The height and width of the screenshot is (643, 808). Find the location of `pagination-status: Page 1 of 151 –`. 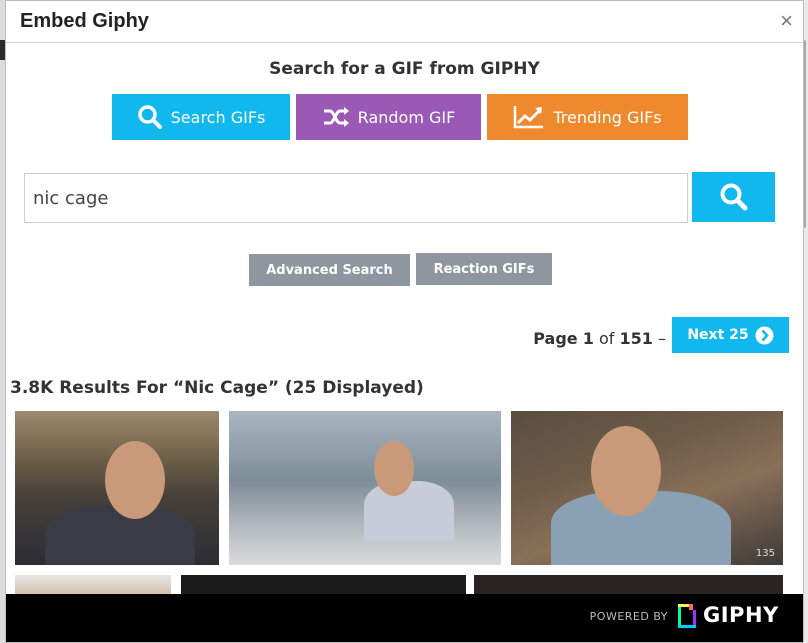

pagination-status: Page 1 of 151 – is located at coordinates (599, 338).